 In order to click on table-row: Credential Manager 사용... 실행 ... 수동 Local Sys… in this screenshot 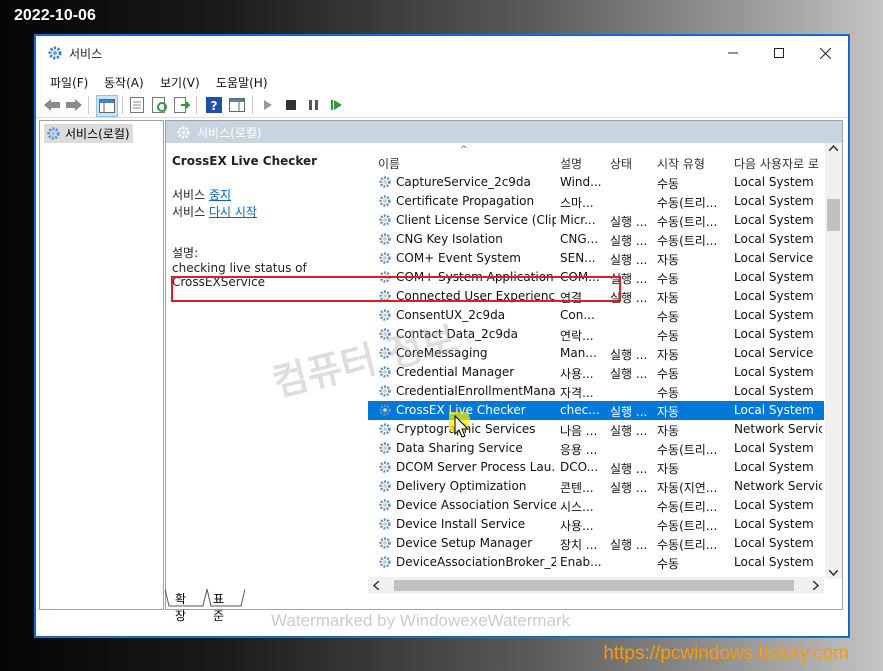, I will do `click(596, 372)`.